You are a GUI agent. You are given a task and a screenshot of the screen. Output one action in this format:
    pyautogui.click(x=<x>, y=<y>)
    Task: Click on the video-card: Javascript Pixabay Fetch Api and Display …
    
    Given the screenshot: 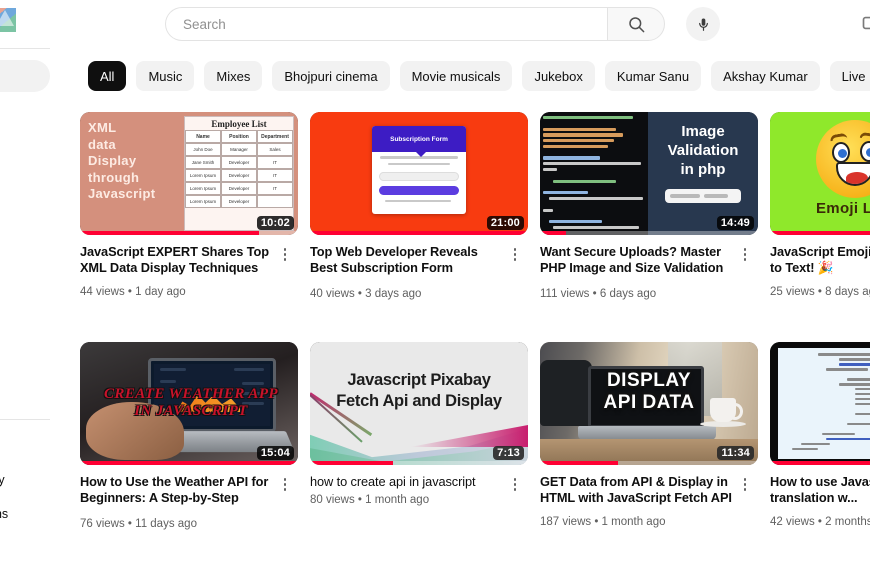 What is the action you would take?
    pyautogui.click(x=419, y=456)
    